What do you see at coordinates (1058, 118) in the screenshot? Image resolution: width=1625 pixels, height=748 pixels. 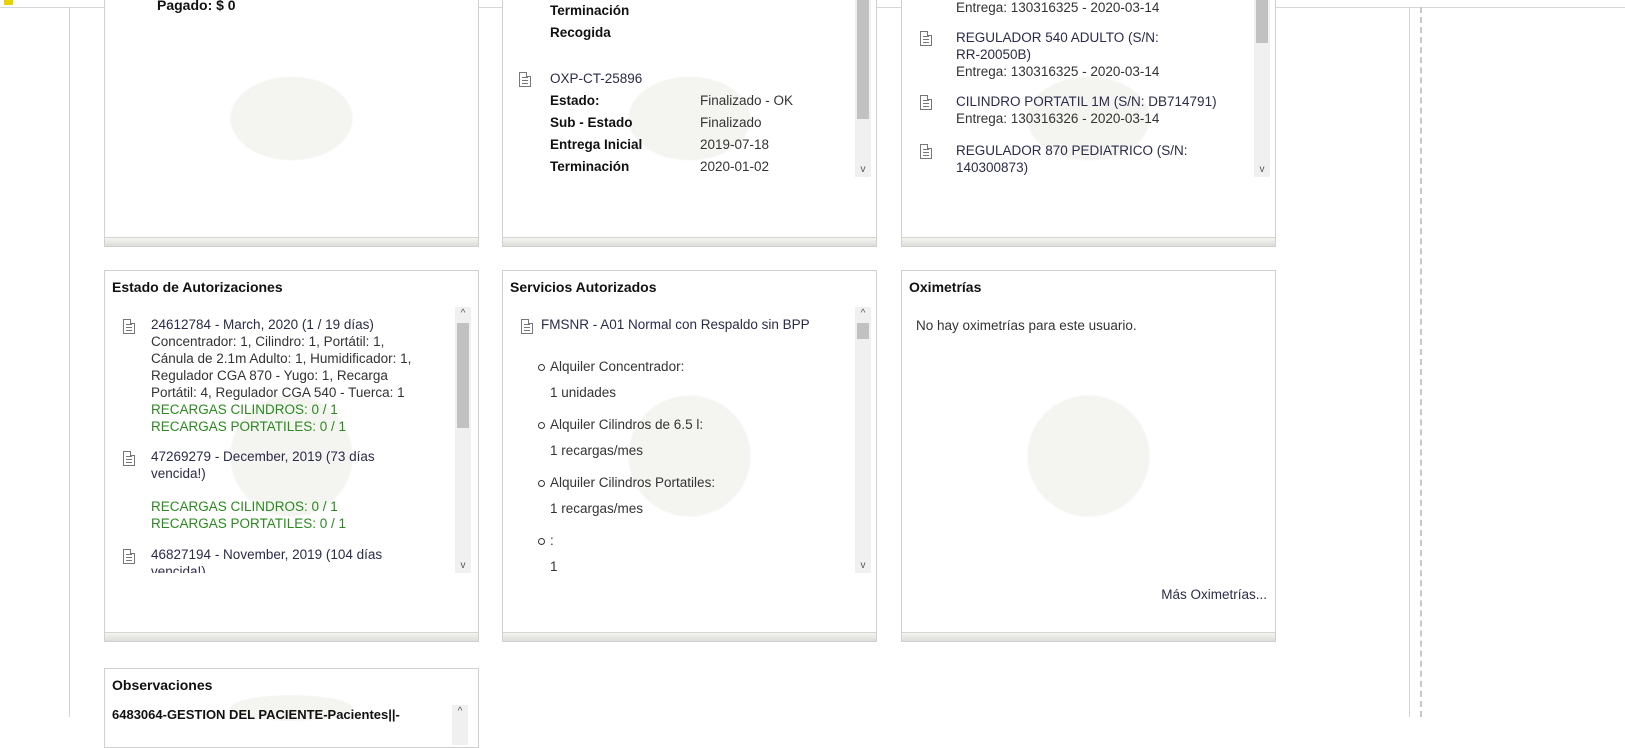 I see `entrega-text: Entrega: 130316326 - 2020-03-14` at bounding box center [1058, 118].